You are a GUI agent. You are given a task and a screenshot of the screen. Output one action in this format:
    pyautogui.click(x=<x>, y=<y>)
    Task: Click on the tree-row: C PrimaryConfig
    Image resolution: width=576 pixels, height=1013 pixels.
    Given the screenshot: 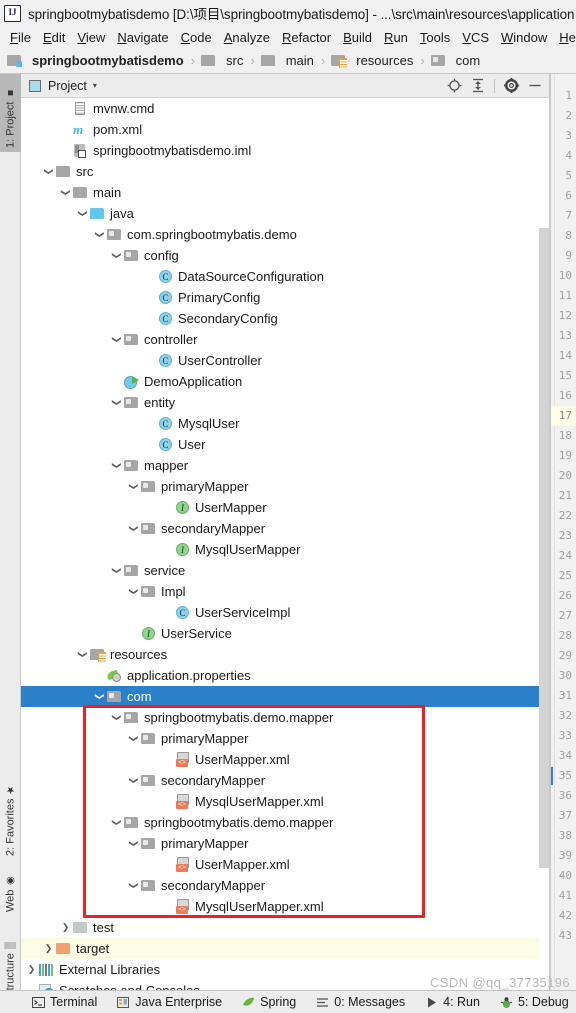 What is the action you would take?
    pyautogui.click(x=285, y=297)
    